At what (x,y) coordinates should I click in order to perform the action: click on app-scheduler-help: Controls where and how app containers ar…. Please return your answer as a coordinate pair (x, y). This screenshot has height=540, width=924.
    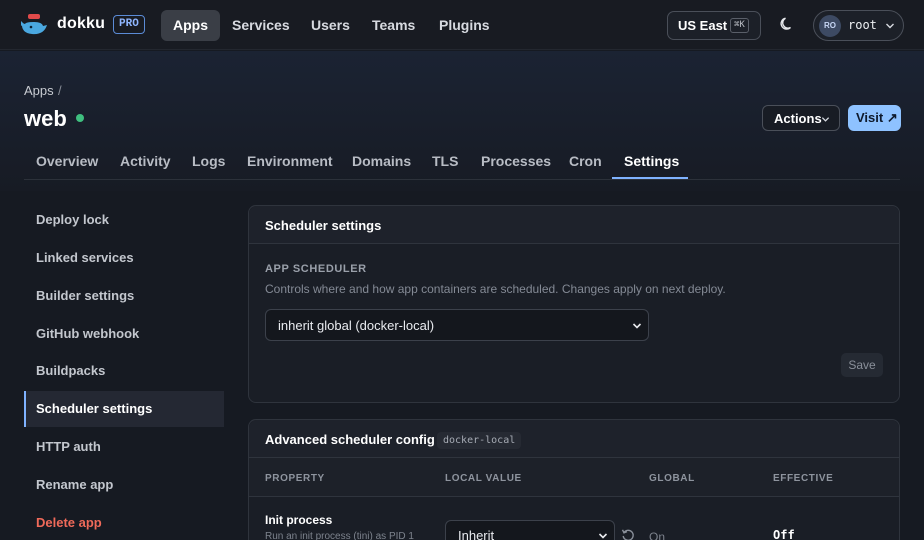
    Looking at the image, I should click on (495, 289).